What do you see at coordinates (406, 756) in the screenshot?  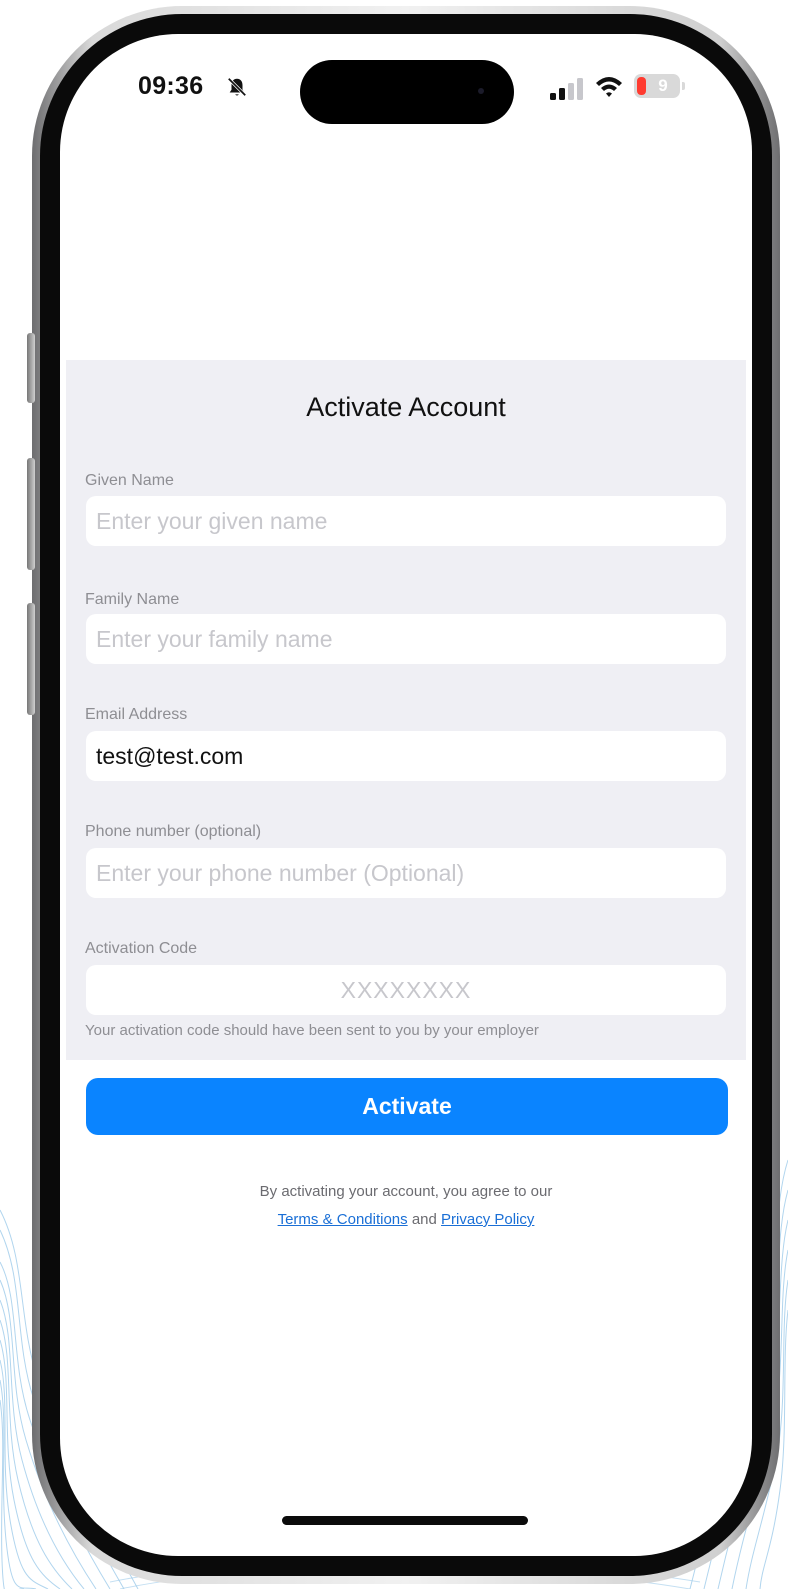 I see `email-field: test@test.com` at bounding box center [406, 756].